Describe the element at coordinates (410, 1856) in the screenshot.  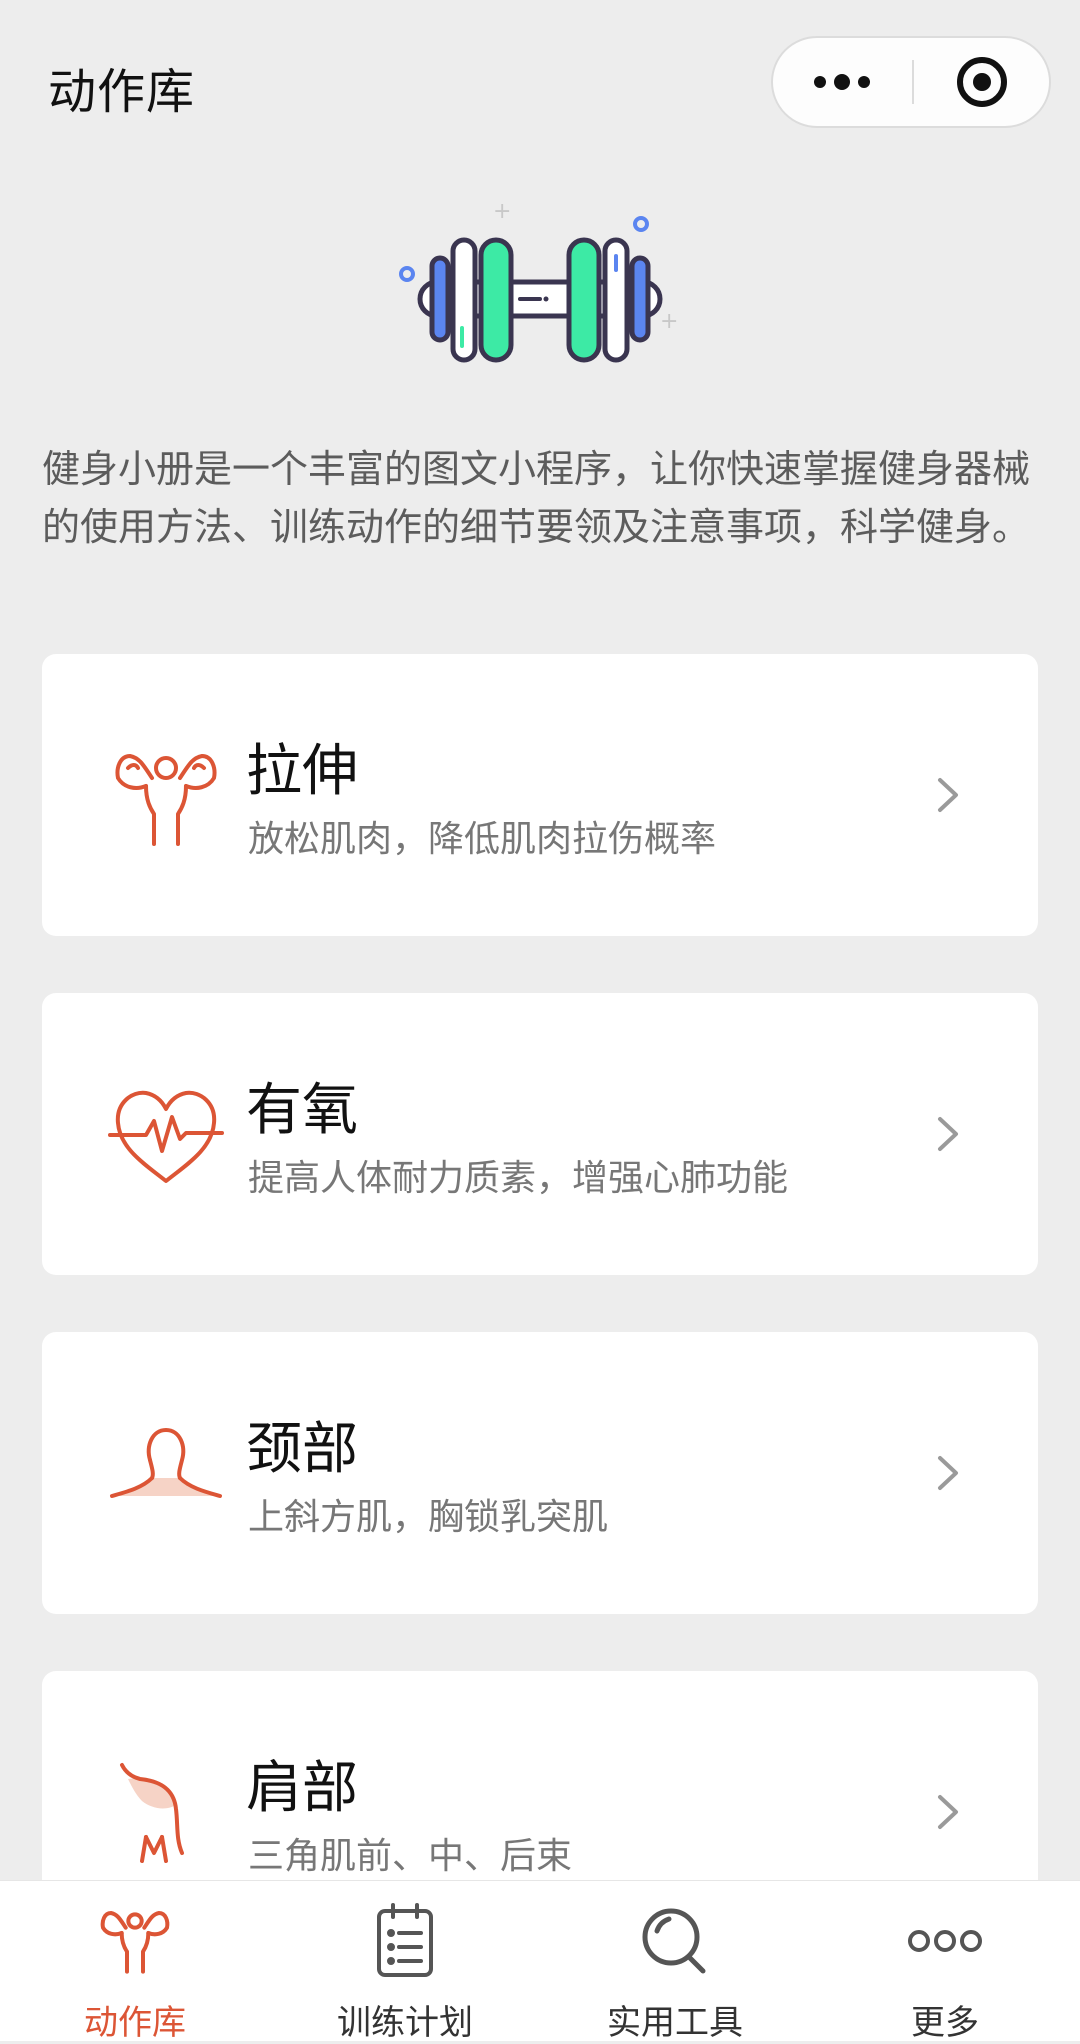
I see `card-subtitle: 三角肌前、中、后束` at that location.